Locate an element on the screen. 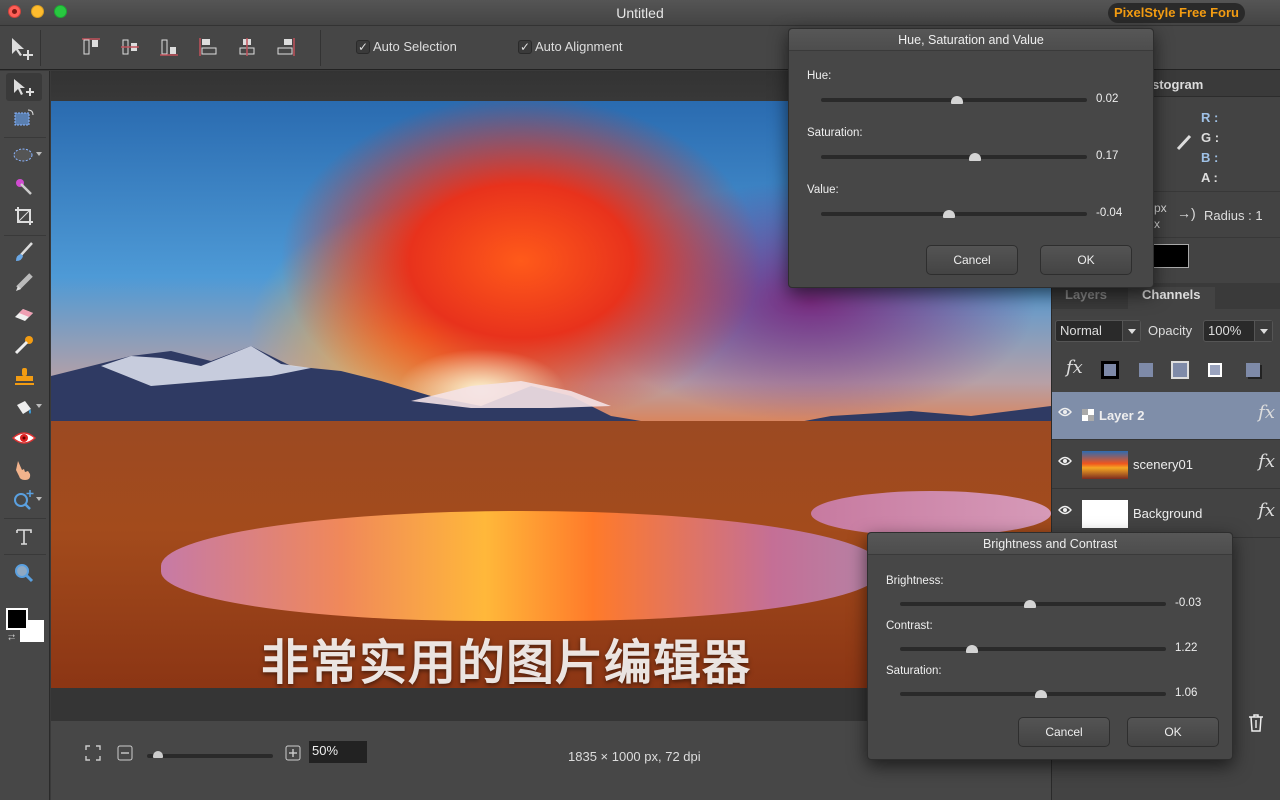  magic-wand-tool is located at coordinates (24, 186).